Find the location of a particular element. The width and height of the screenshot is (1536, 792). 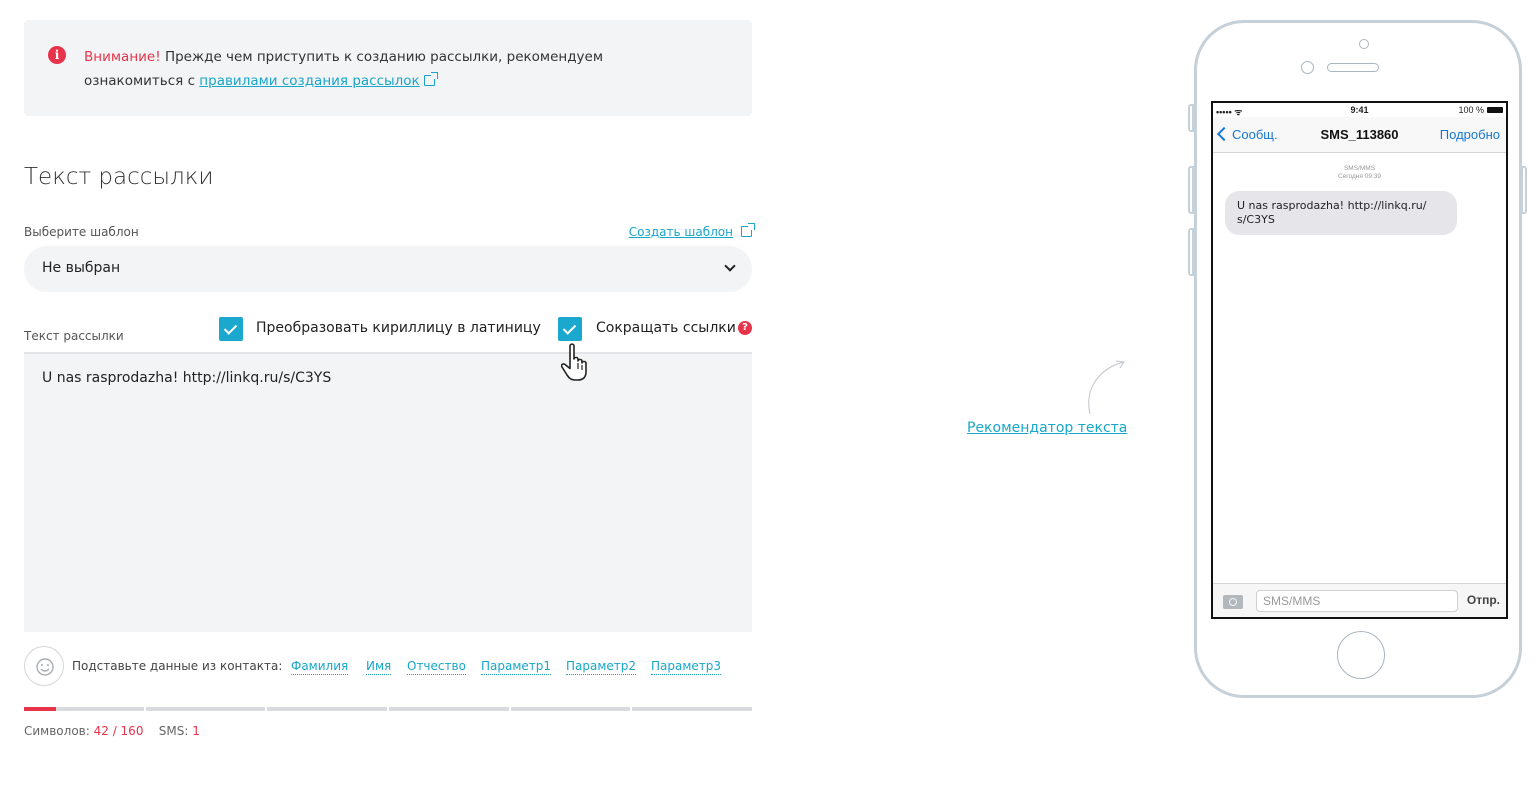

counter: Символов: 42 / 160 SMS: 1 is located at coordinates (112, 731).